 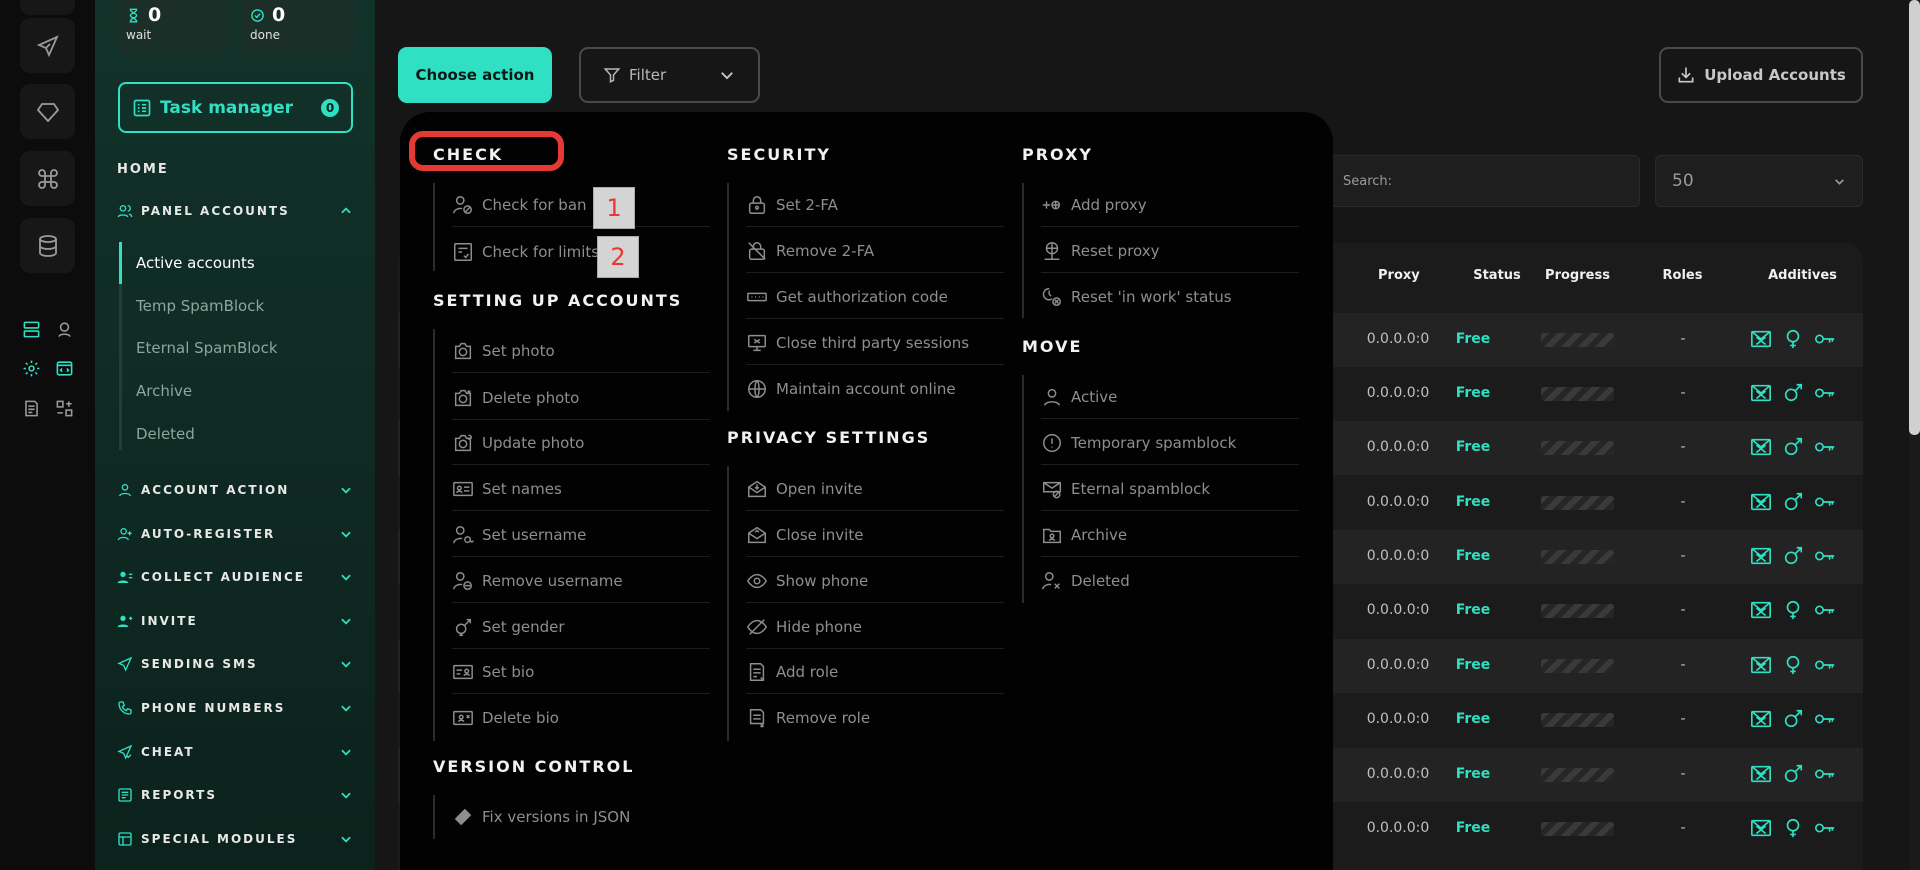 I want to click on menu-reset-proxy: Reset proxy, so click(x=1170, y=251).